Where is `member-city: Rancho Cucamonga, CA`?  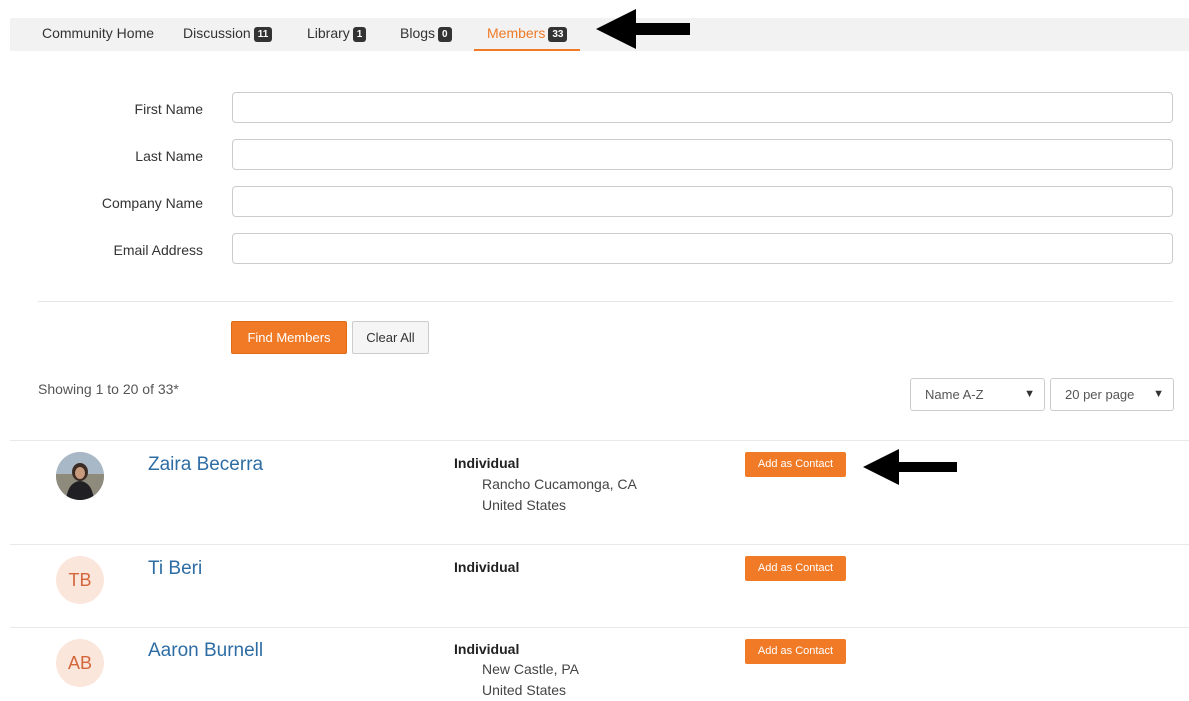 member-city: Rancho Cucamonga, CA is located at coordinates (559, 484).